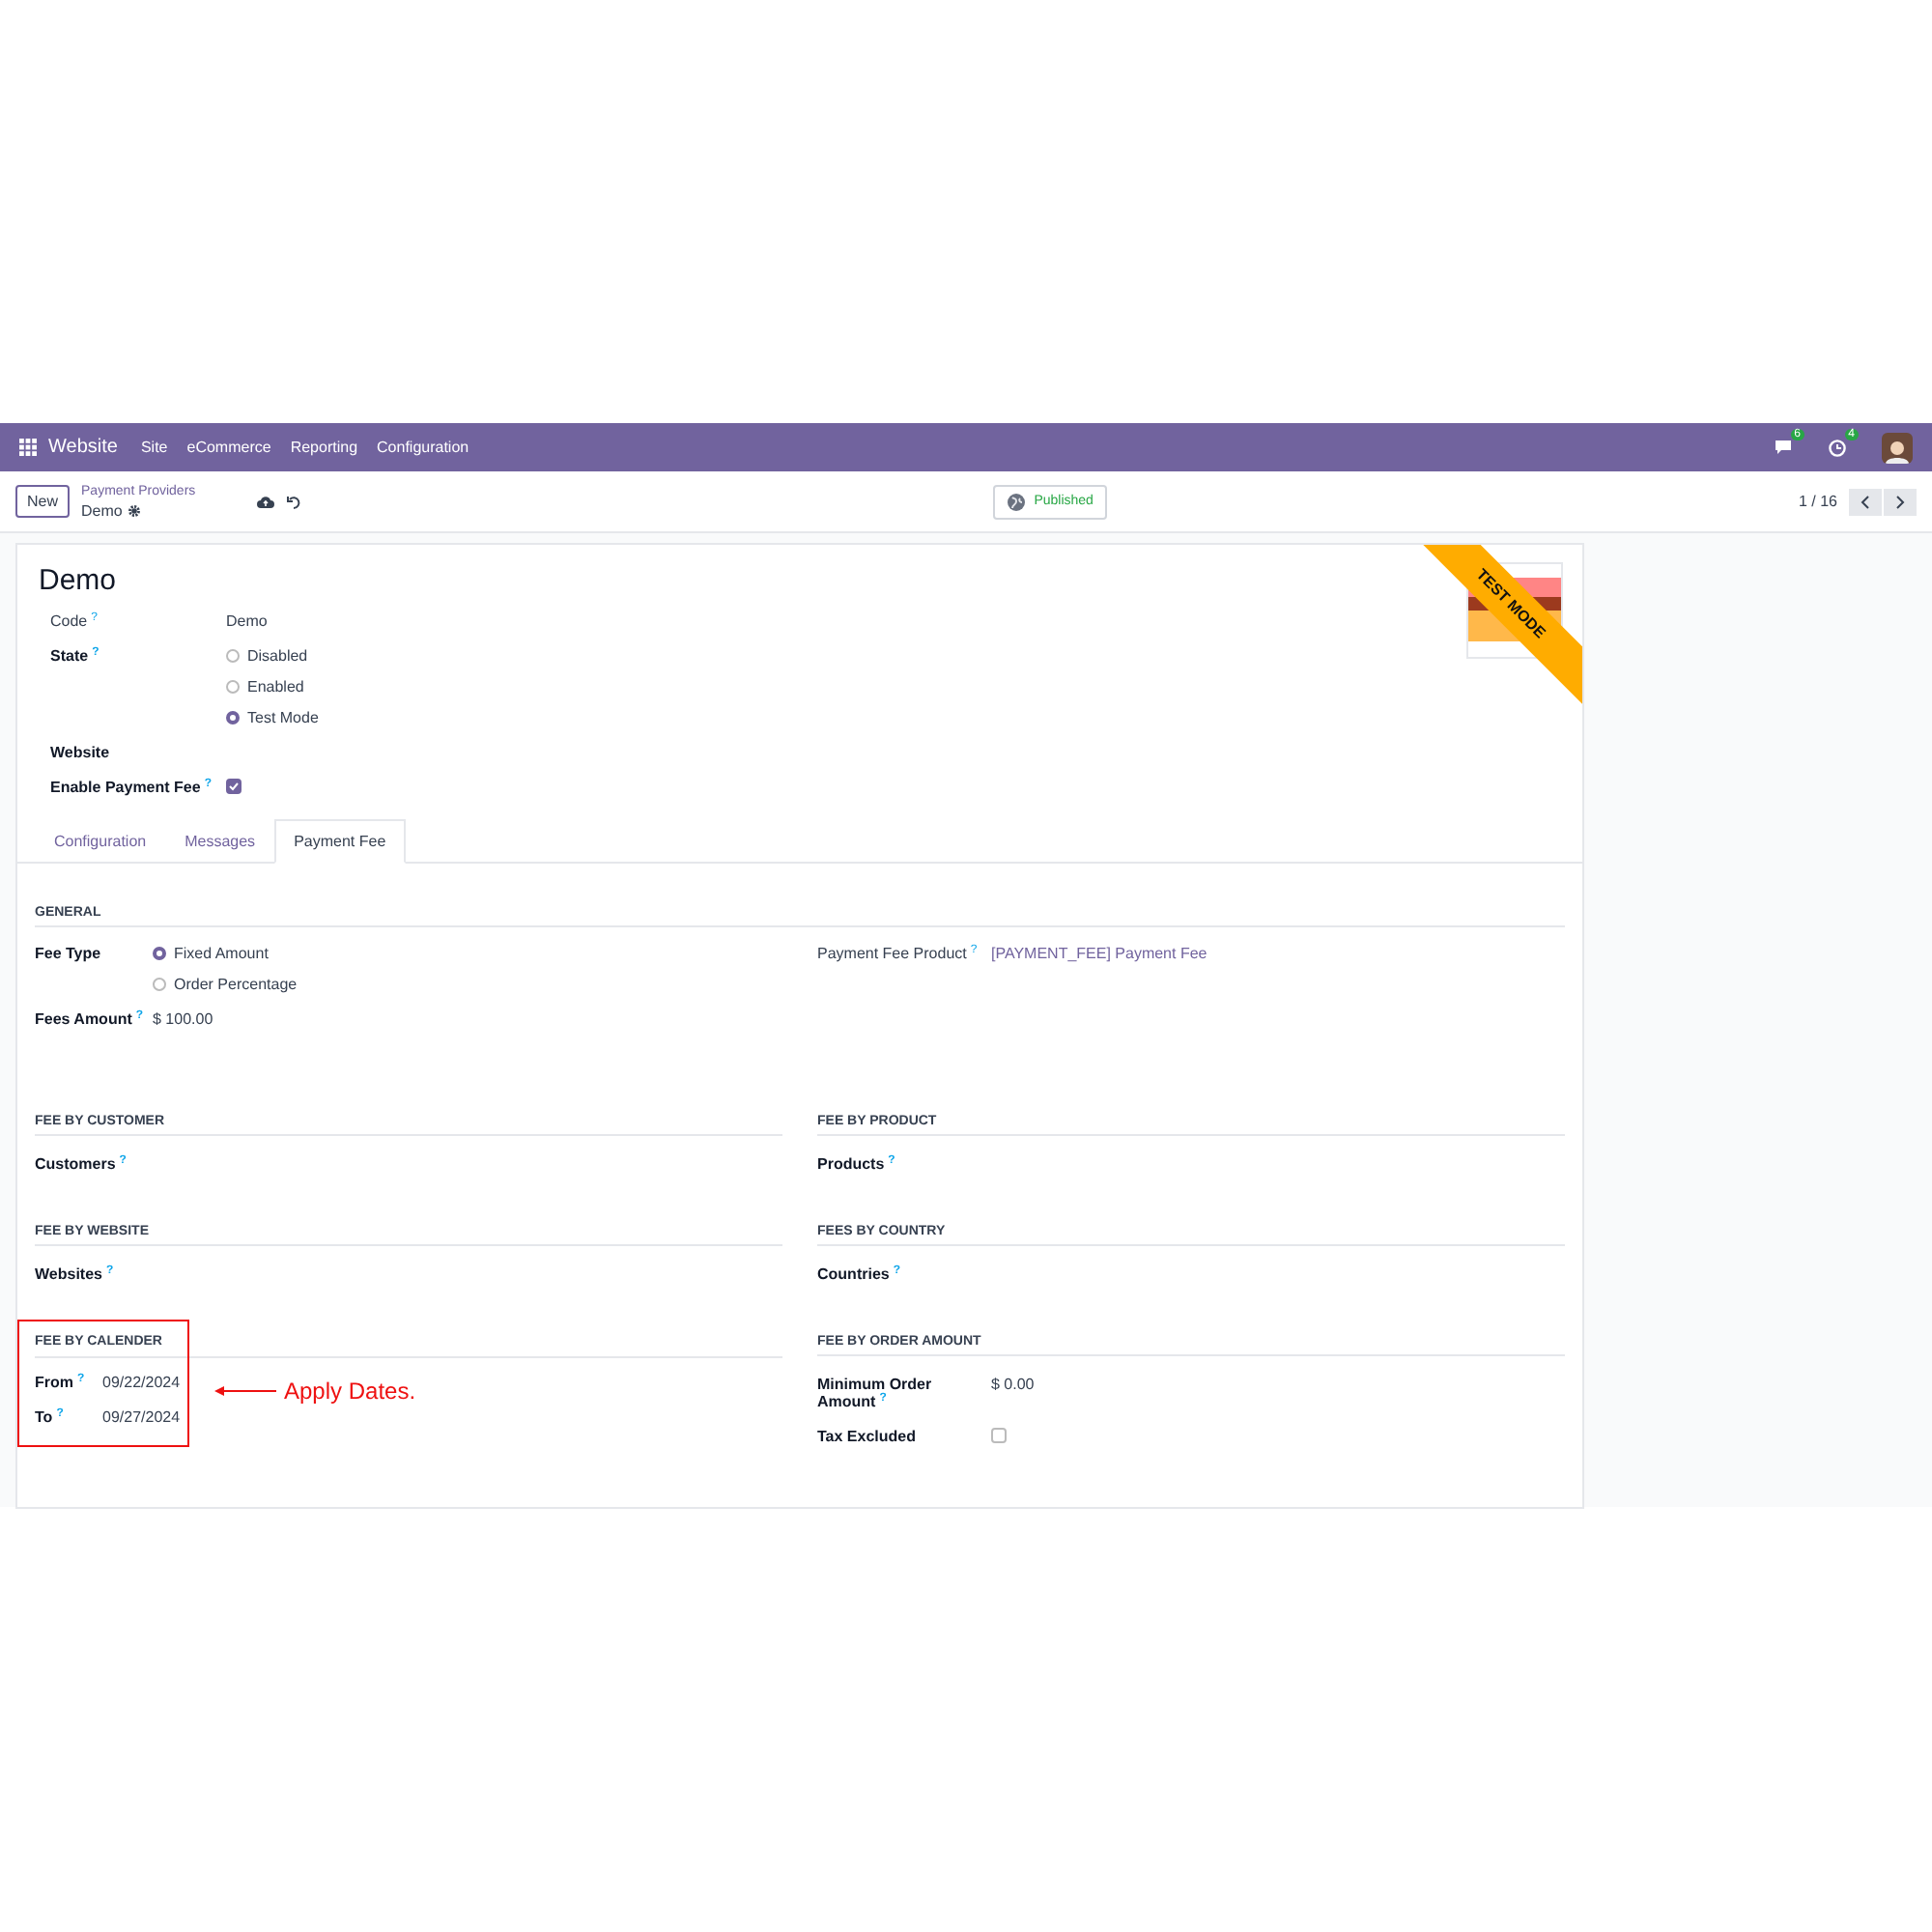 The width and height of the screenshot is (1932, 1932). Describe the element at coordinates (228, 447) in the screenshot. I see `menu-item: eCommerce` at that location.